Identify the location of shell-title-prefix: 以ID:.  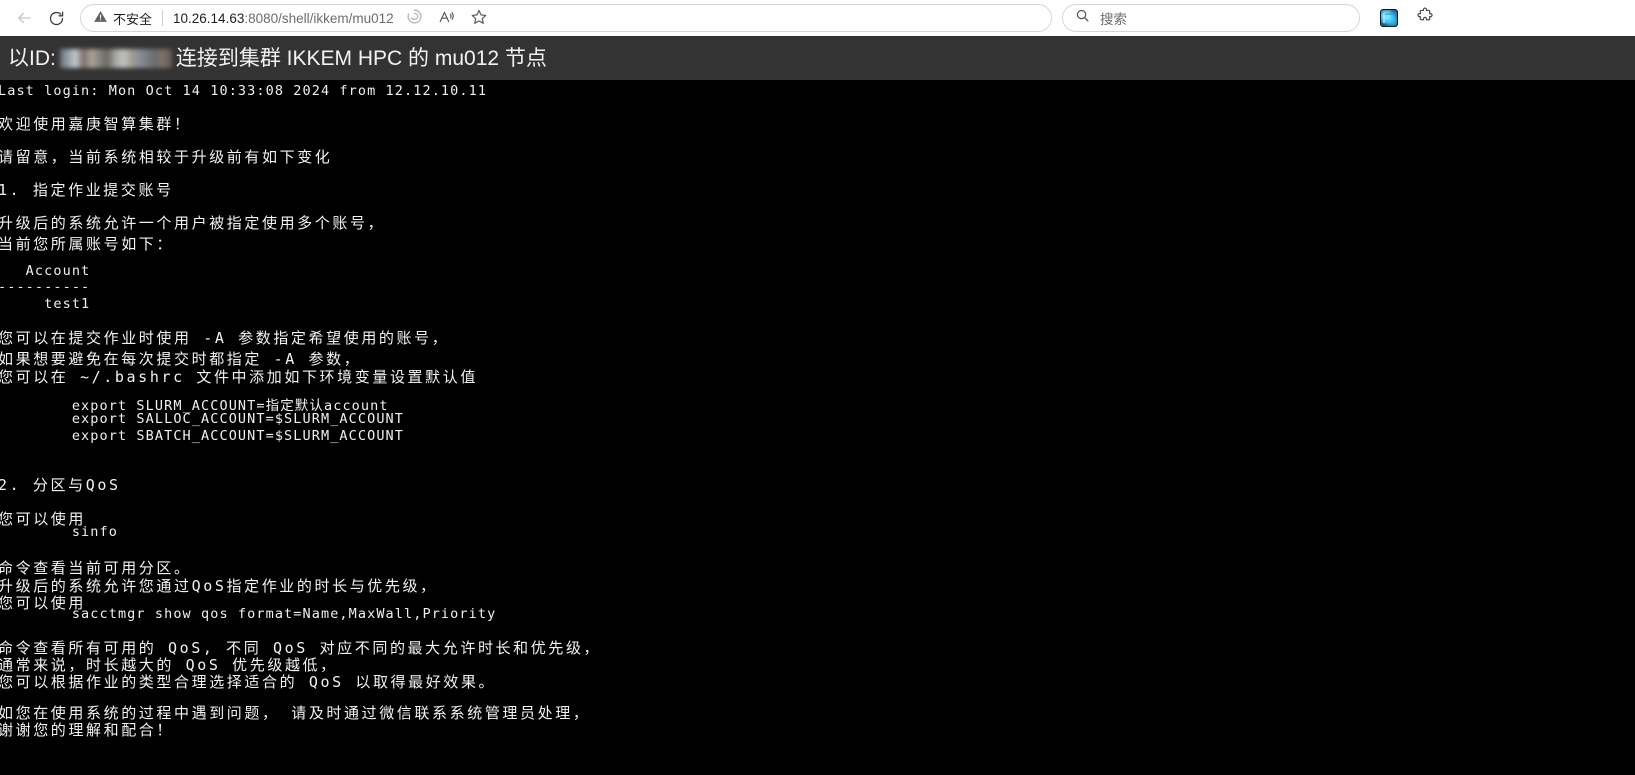
(32, 58).